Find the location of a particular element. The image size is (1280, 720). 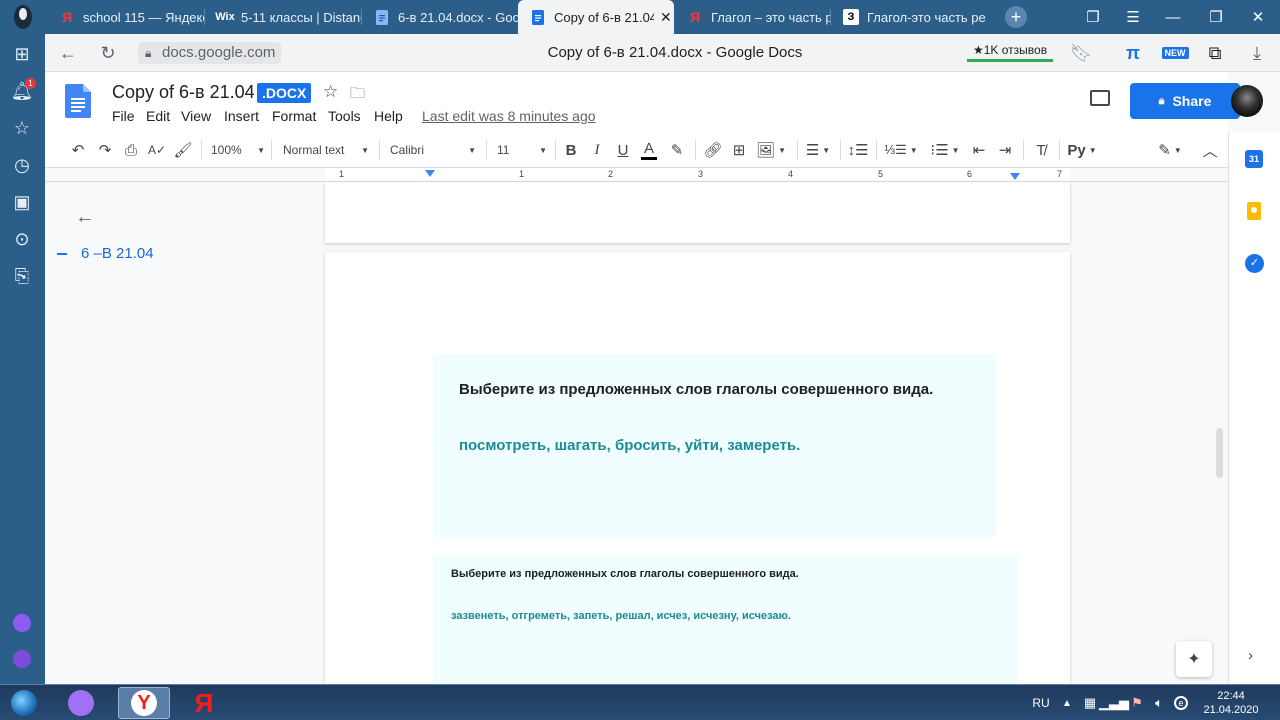

font-size-select: 11 ▼ is located at coordinates (522, 150).